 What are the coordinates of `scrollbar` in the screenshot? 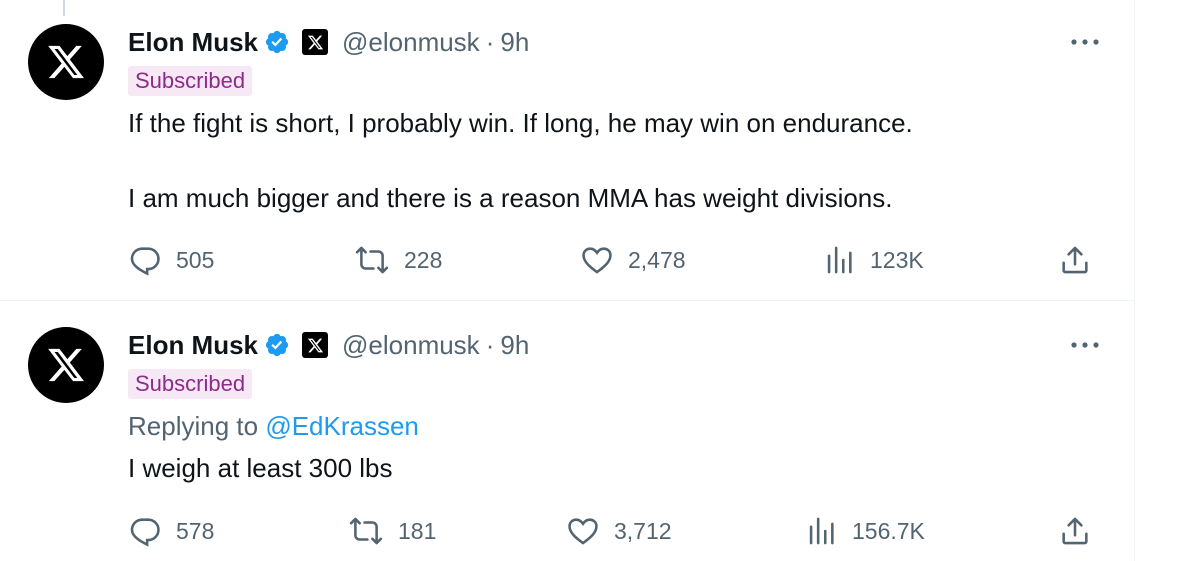 It's located at (1189, 280).